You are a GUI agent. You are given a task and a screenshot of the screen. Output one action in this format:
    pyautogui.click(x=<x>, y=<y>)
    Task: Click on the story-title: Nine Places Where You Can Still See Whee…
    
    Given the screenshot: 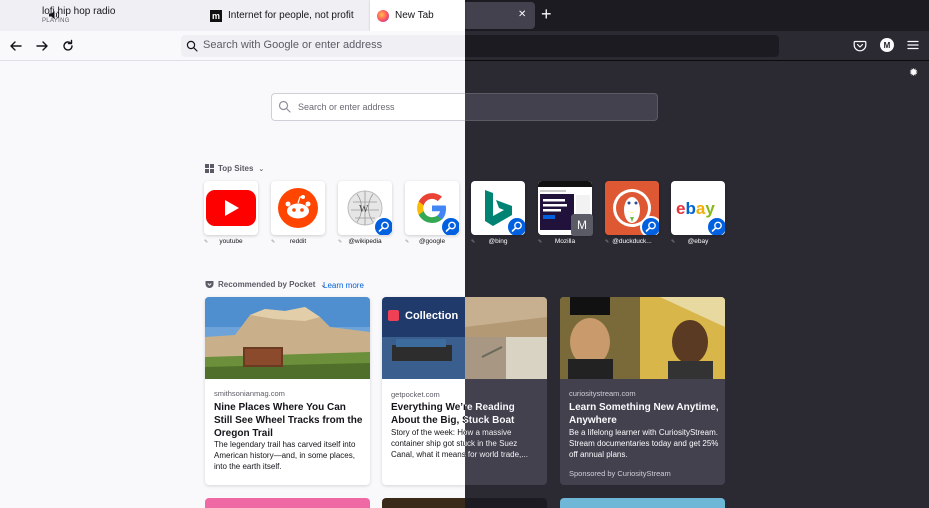 What is the action you would take?
    pyautogui.click(x=288, y=420)
    